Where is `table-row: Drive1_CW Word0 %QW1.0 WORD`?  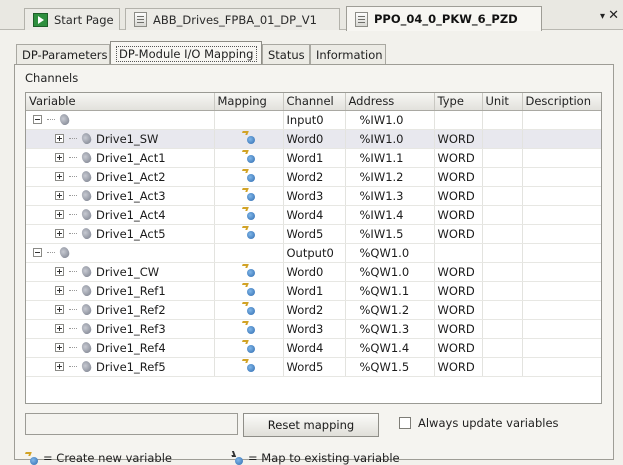 table-row: Drive1_CW Word0 %QW1.0 WORD is located at coordinates (313, 272).